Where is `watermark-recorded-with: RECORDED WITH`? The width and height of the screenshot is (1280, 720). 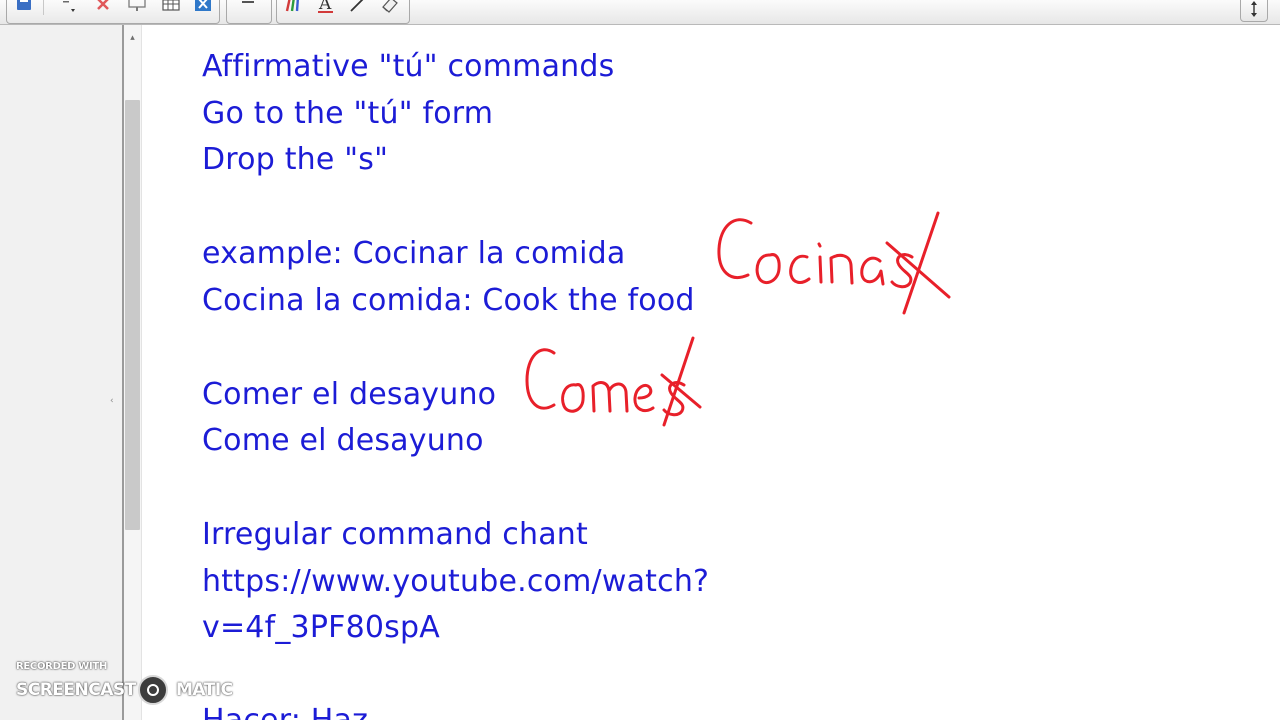 watermark-recorded-with: RECORDED WITH is located at coordinates (62, 666).